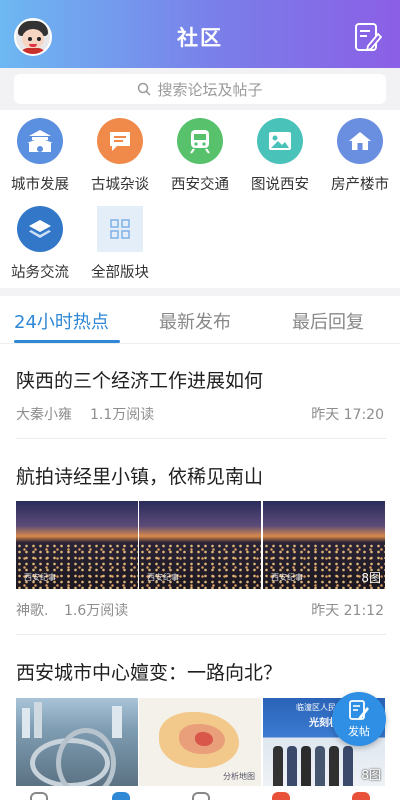 This screenshot has width=400, height=800. What do you see at coordinates (359, 731) in the screenshot?
I see `compose-label: 发帖` at bounding box center [359, 731].